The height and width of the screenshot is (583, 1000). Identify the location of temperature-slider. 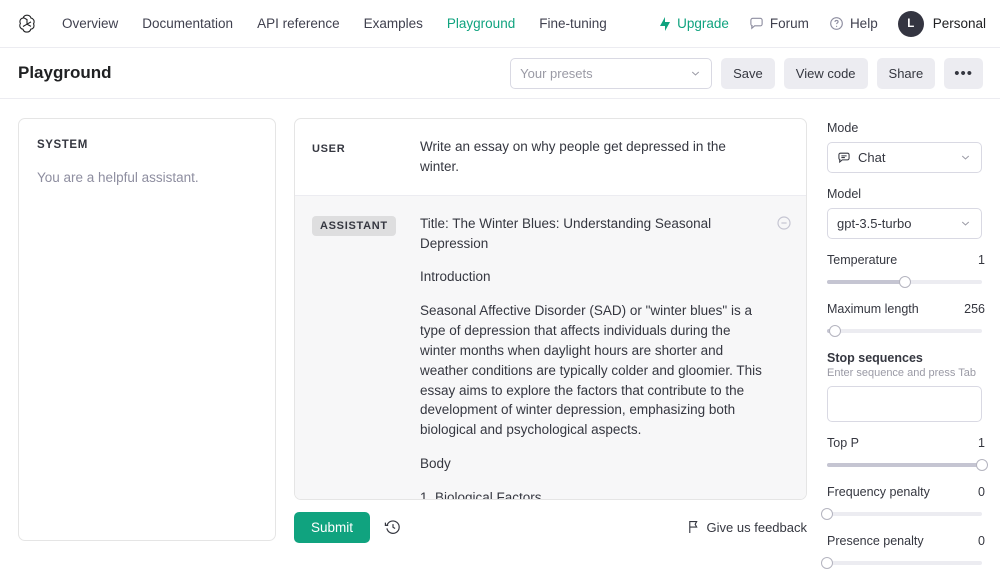
(904, 282).